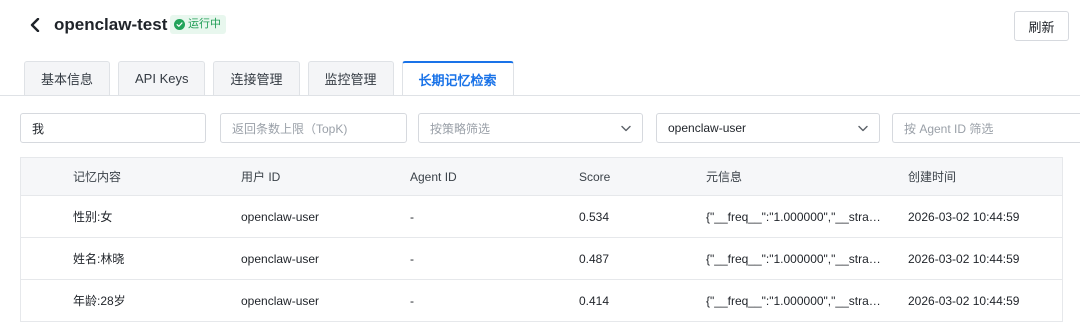 The height and width of the screenshot is (323, 1080). Describe the element at coordinates (179, 24) in the screenshot. I see `check-circle-icon` at that location.